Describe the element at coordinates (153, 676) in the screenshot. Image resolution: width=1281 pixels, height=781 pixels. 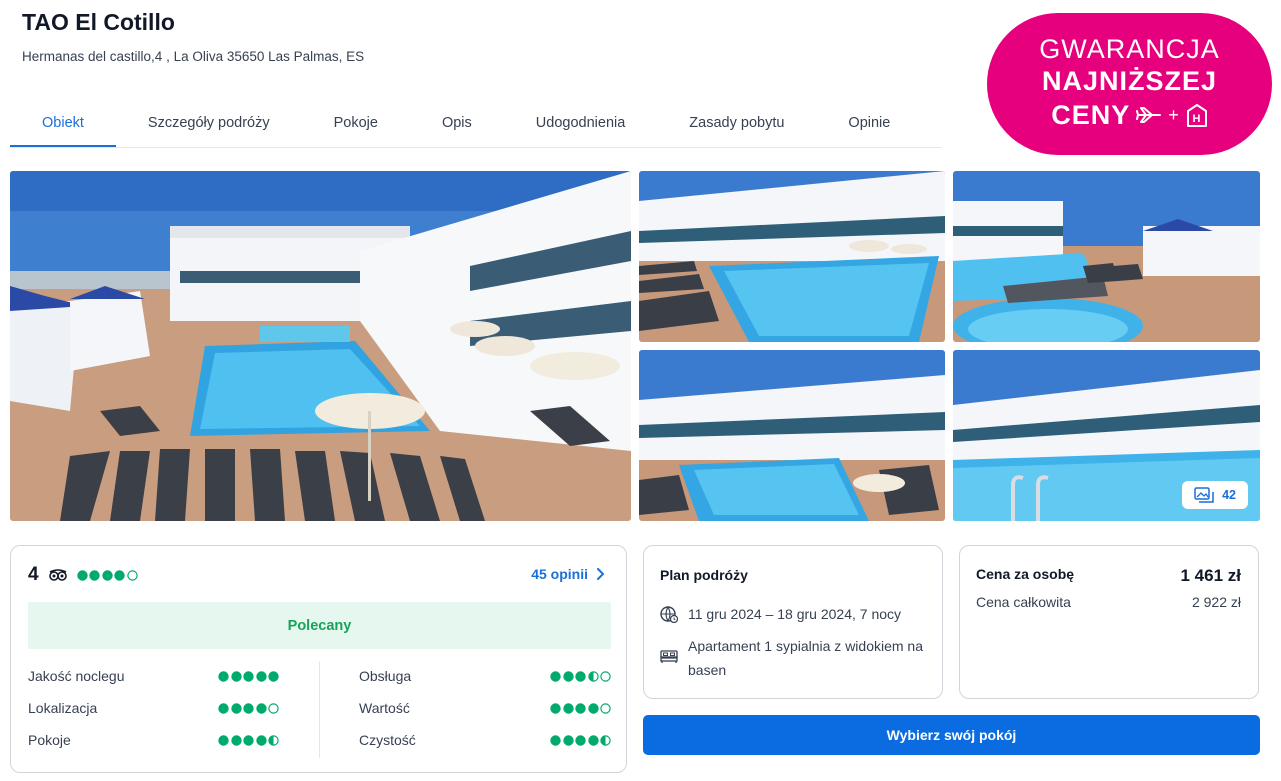
I see `rating-row-jakosc-noclegu: Jakość noclegu` at that location.